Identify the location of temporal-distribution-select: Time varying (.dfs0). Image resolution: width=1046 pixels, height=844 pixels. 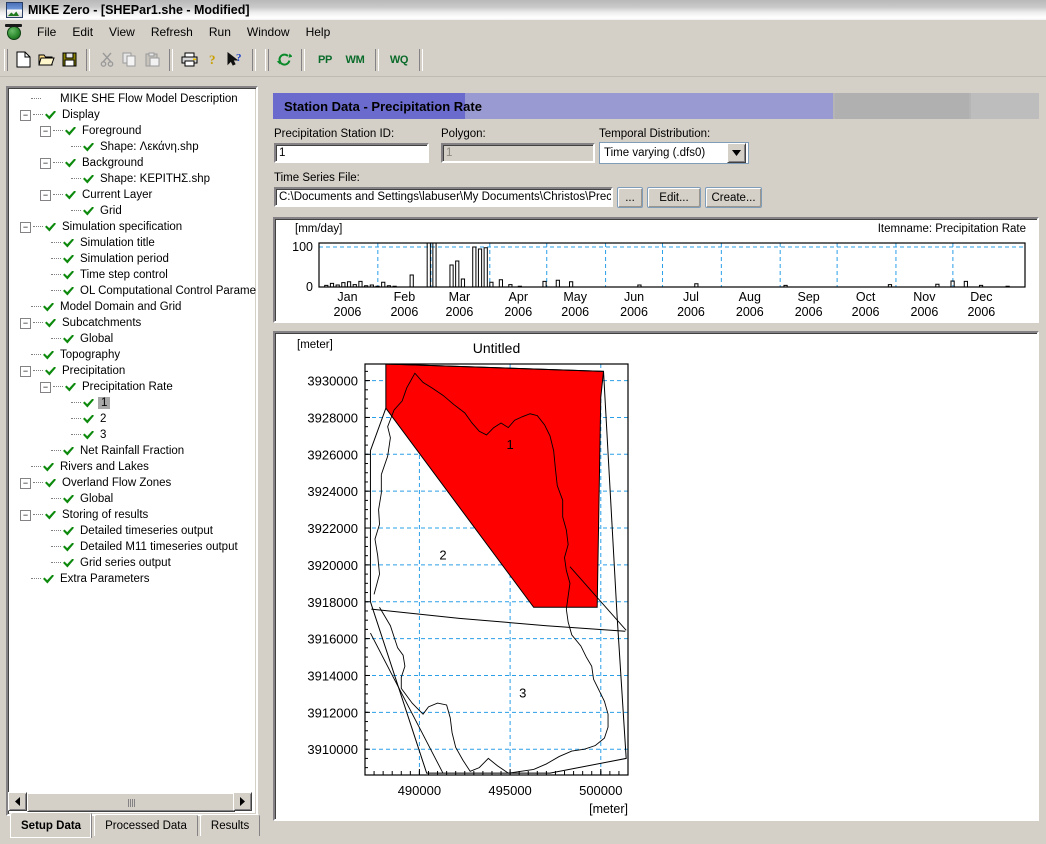
(674, 153).